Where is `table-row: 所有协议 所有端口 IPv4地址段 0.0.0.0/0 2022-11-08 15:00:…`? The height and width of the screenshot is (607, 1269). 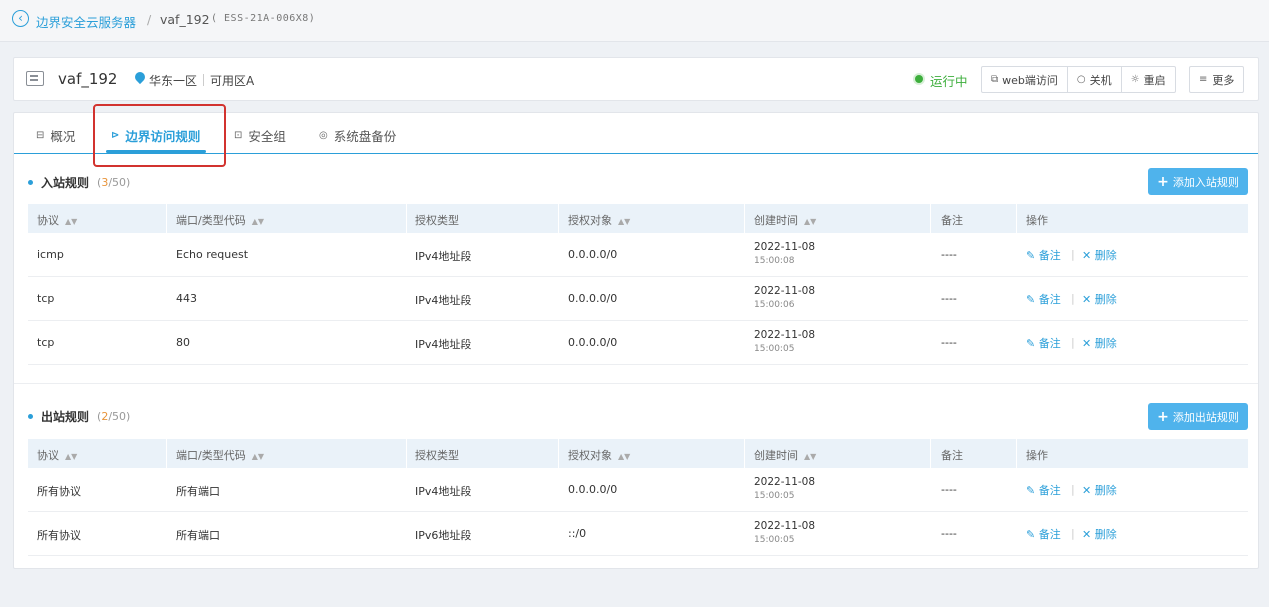
table-row: 所有协议 所有端口 IPv4地址段 0.0.0.0/0 2022-11-08 15:00:… is located at coordinates (638, 490).